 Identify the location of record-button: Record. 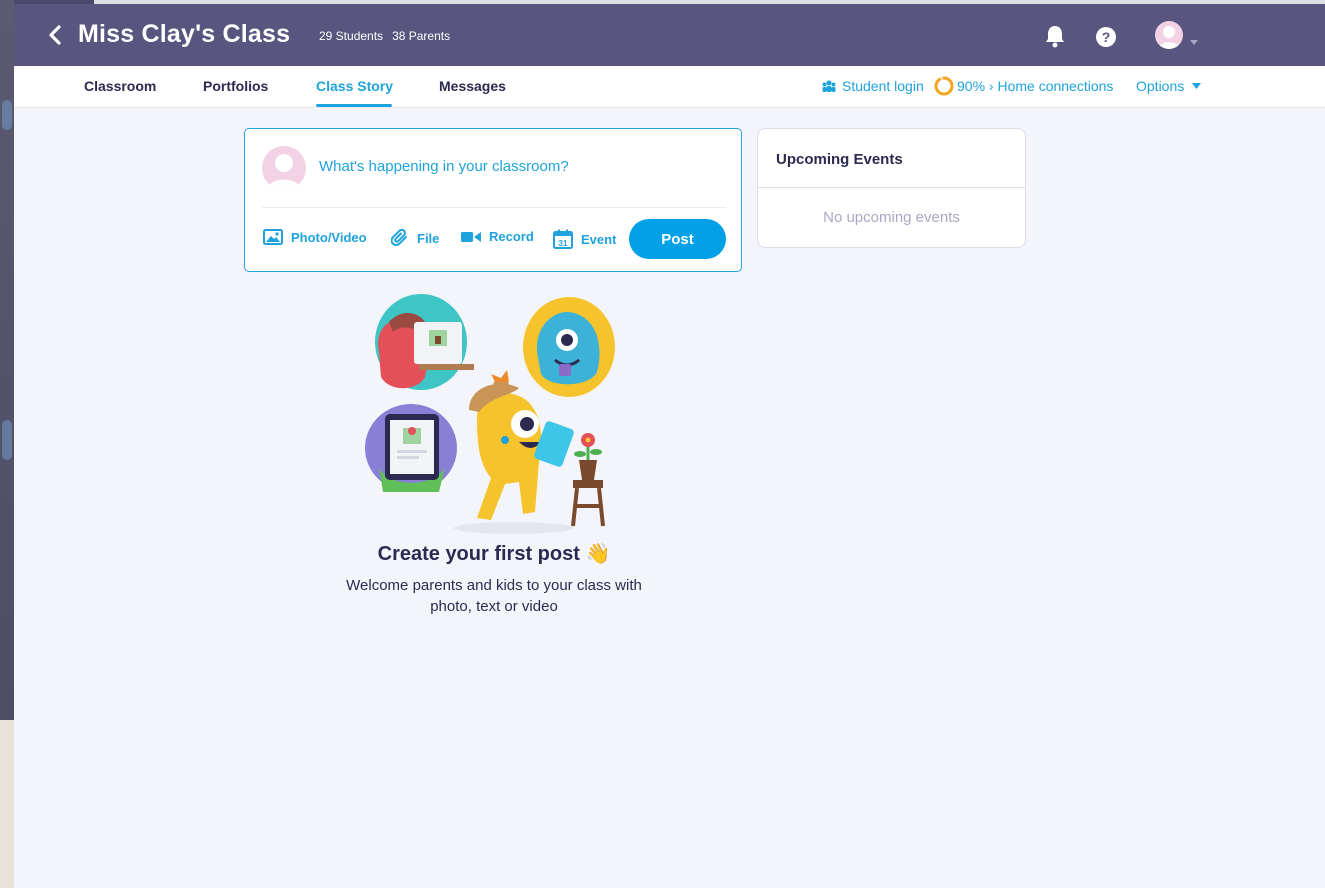
(497, 236).